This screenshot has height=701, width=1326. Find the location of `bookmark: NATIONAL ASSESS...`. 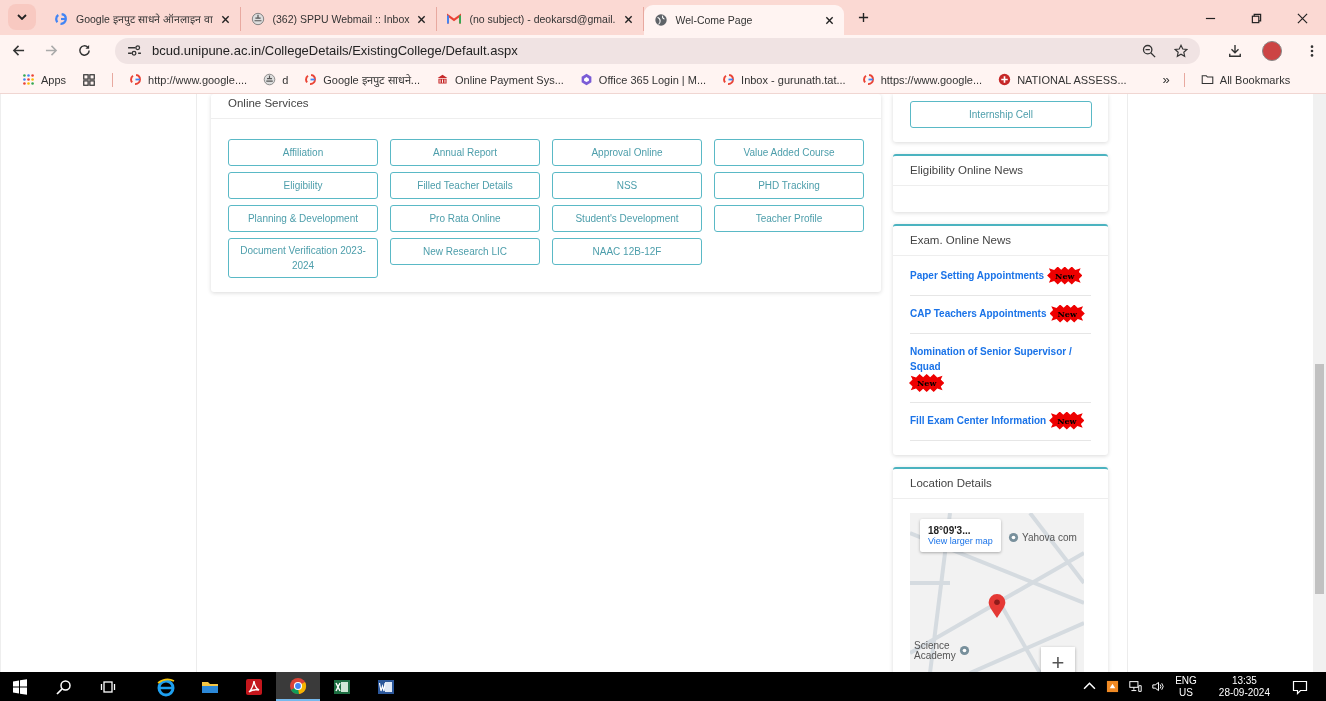

bookmark: NATIONAL ASSESS... is located at coordinates (1062, 79).